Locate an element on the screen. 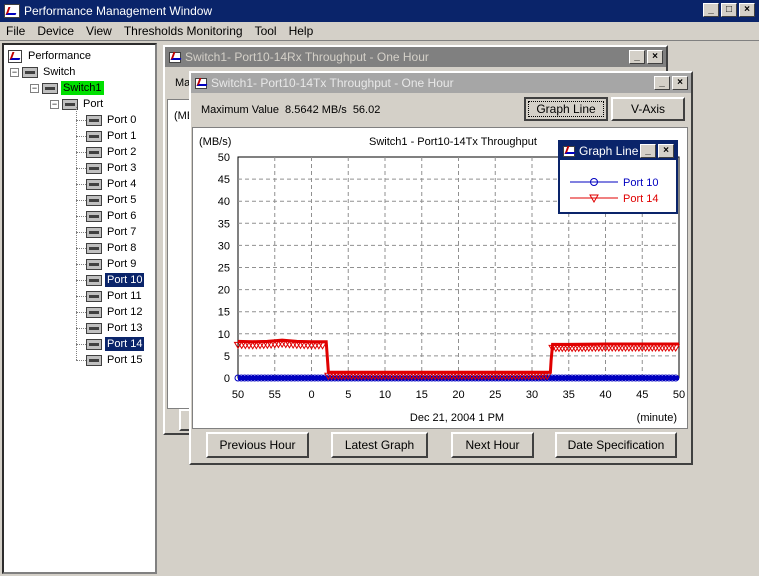  tree-item-port: Port 8 is located at coordinates (112, 248).